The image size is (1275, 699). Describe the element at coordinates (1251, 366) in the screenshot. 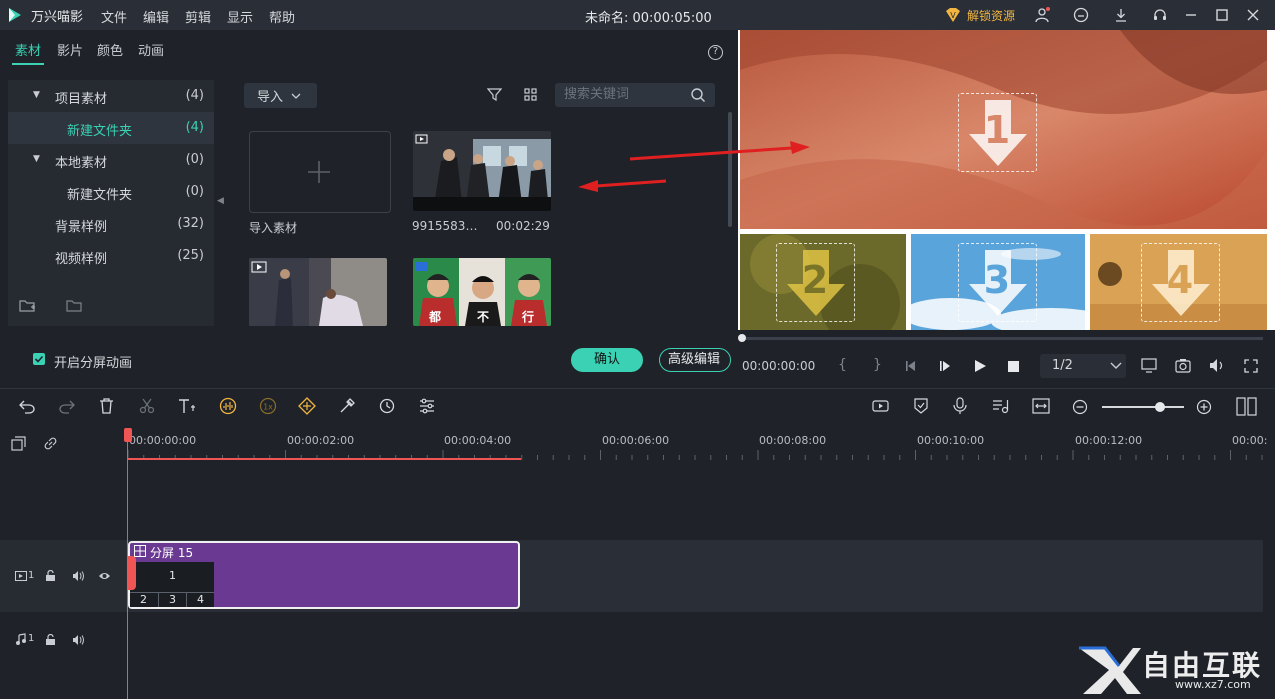

I see `fullscreen-icon` at that location.